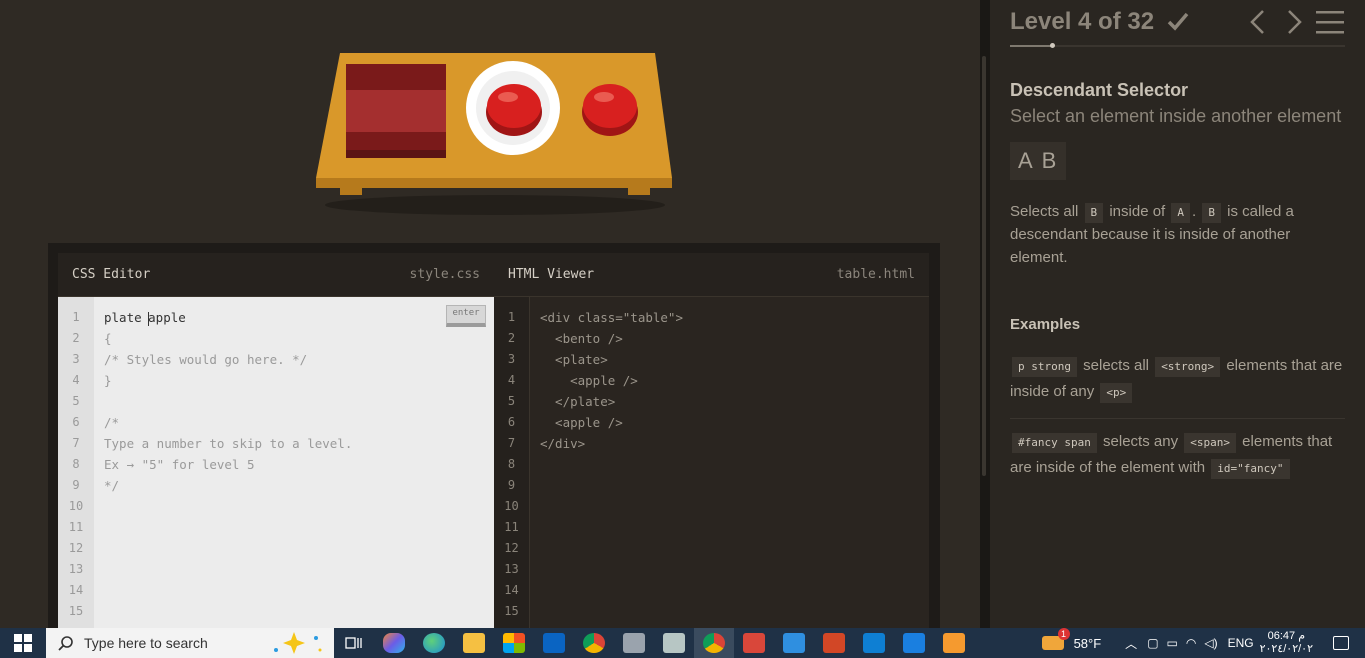 This screenshot has height=658, width=1365. What do you see at coordinates (729, 338) in the screenshot?
I see `markup-line: <bento />` at bounding box center [729, 338].